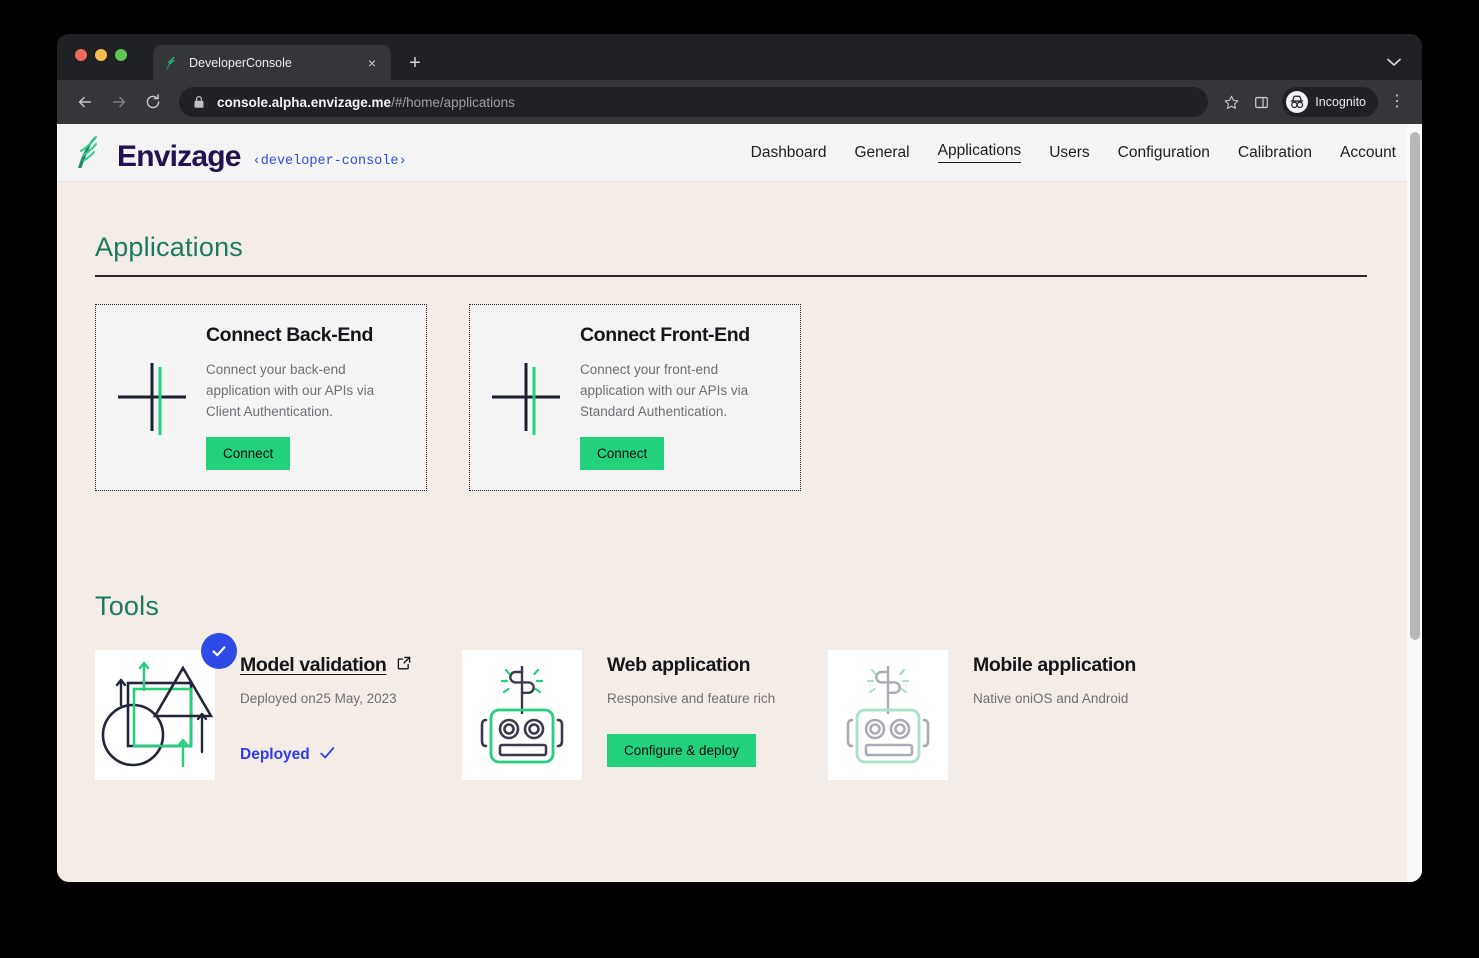  Describe the element at coordinates (240, 62) in the screenshot. I see `tab-title: DeveloperConsole` at that location.